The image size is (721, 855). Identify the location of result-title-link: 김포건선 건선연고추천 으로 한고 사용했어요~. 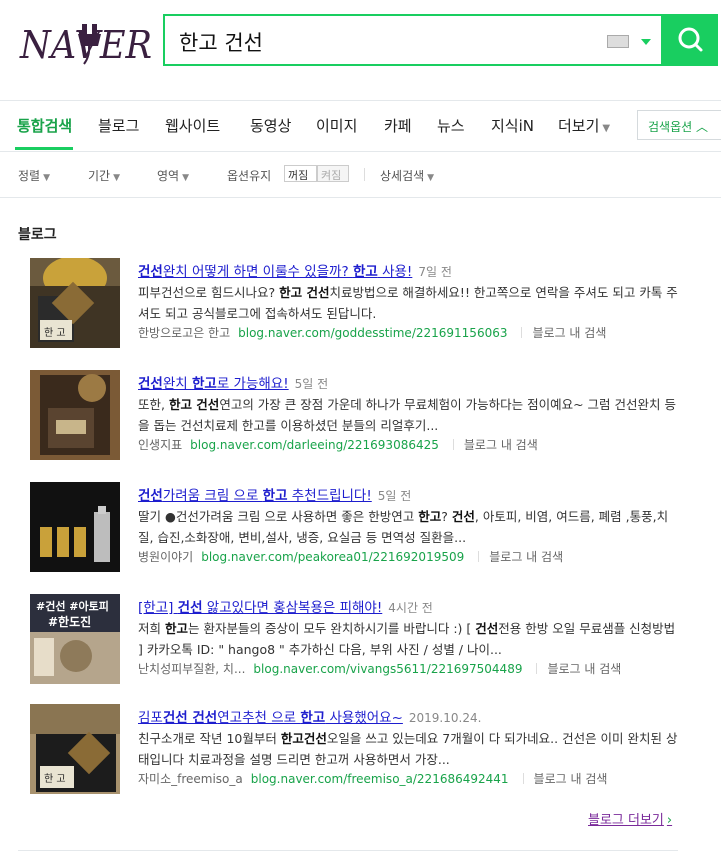
(270, 718).